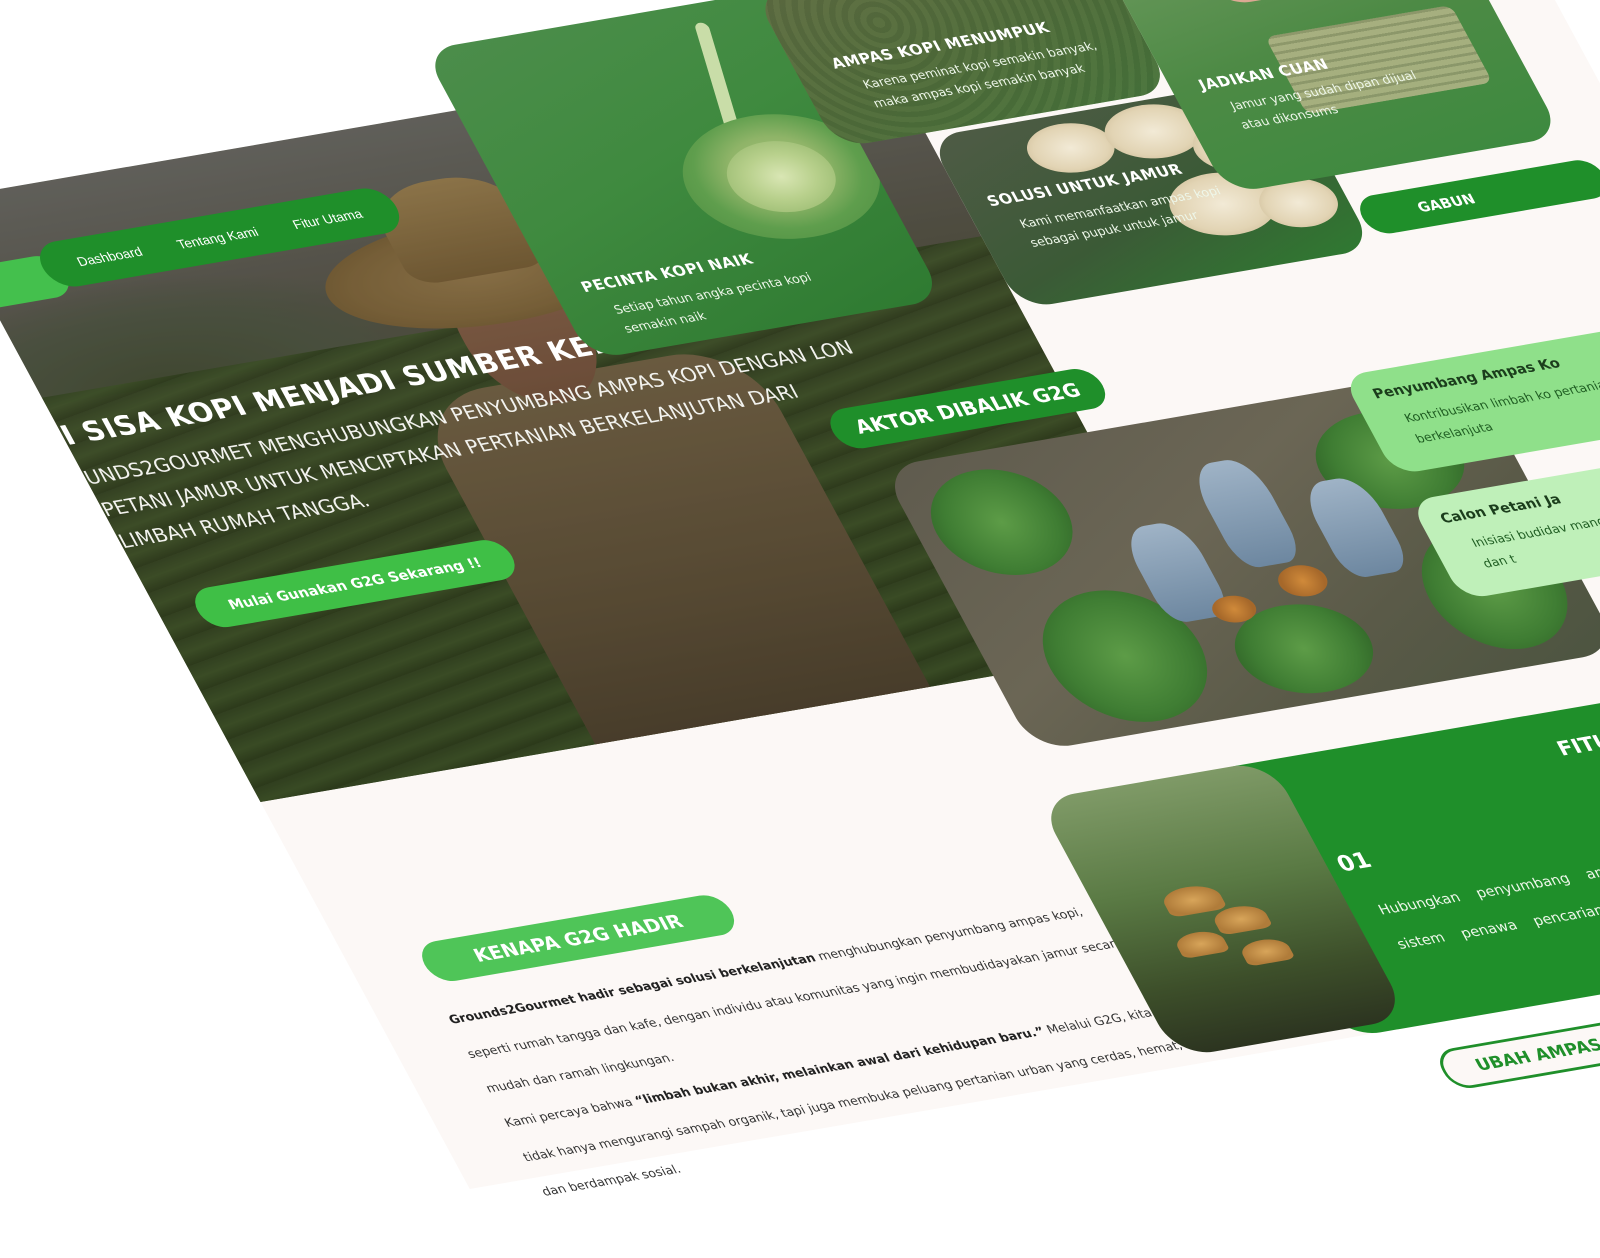 This screenshot has height=1258, width=1600. Describe the element at coordinates (571, 1113) in the screenshot. I see `why-text-2: Kami percaya bahwa` at that location.